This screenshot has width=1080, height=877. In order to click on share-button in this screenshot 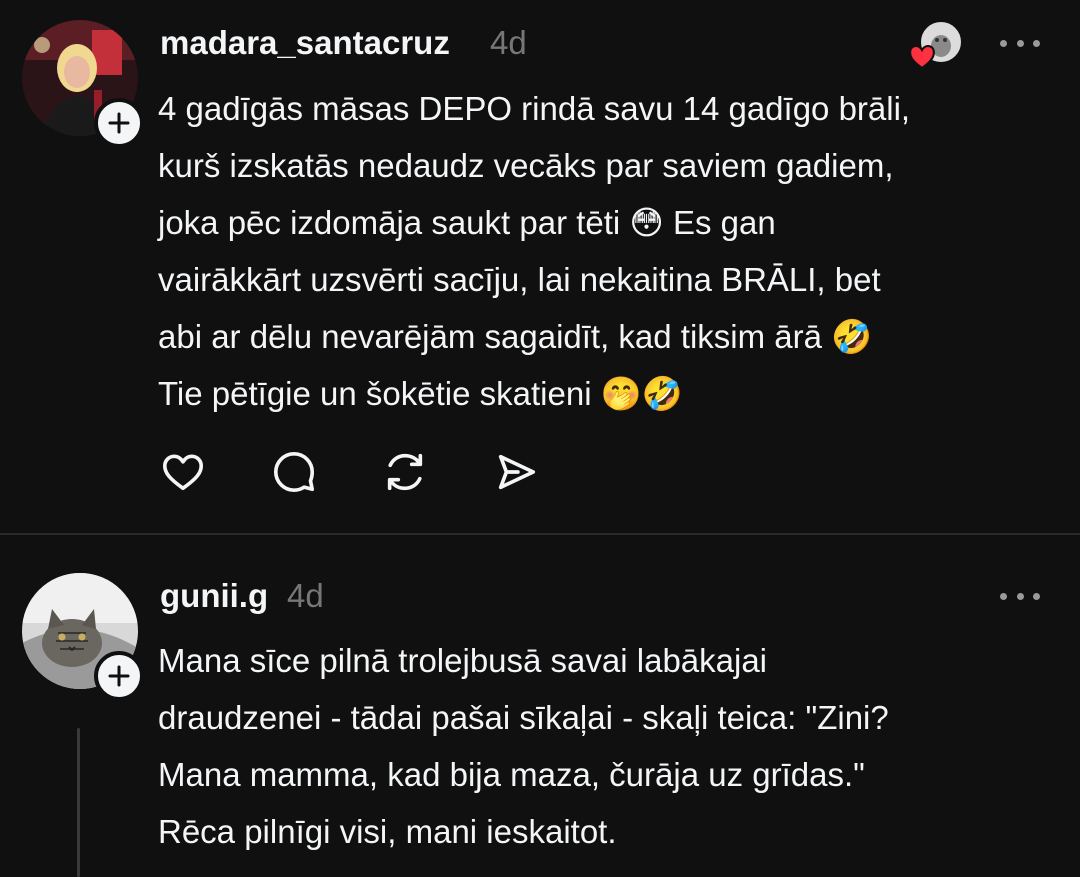, I will do `click(516, 472)`.